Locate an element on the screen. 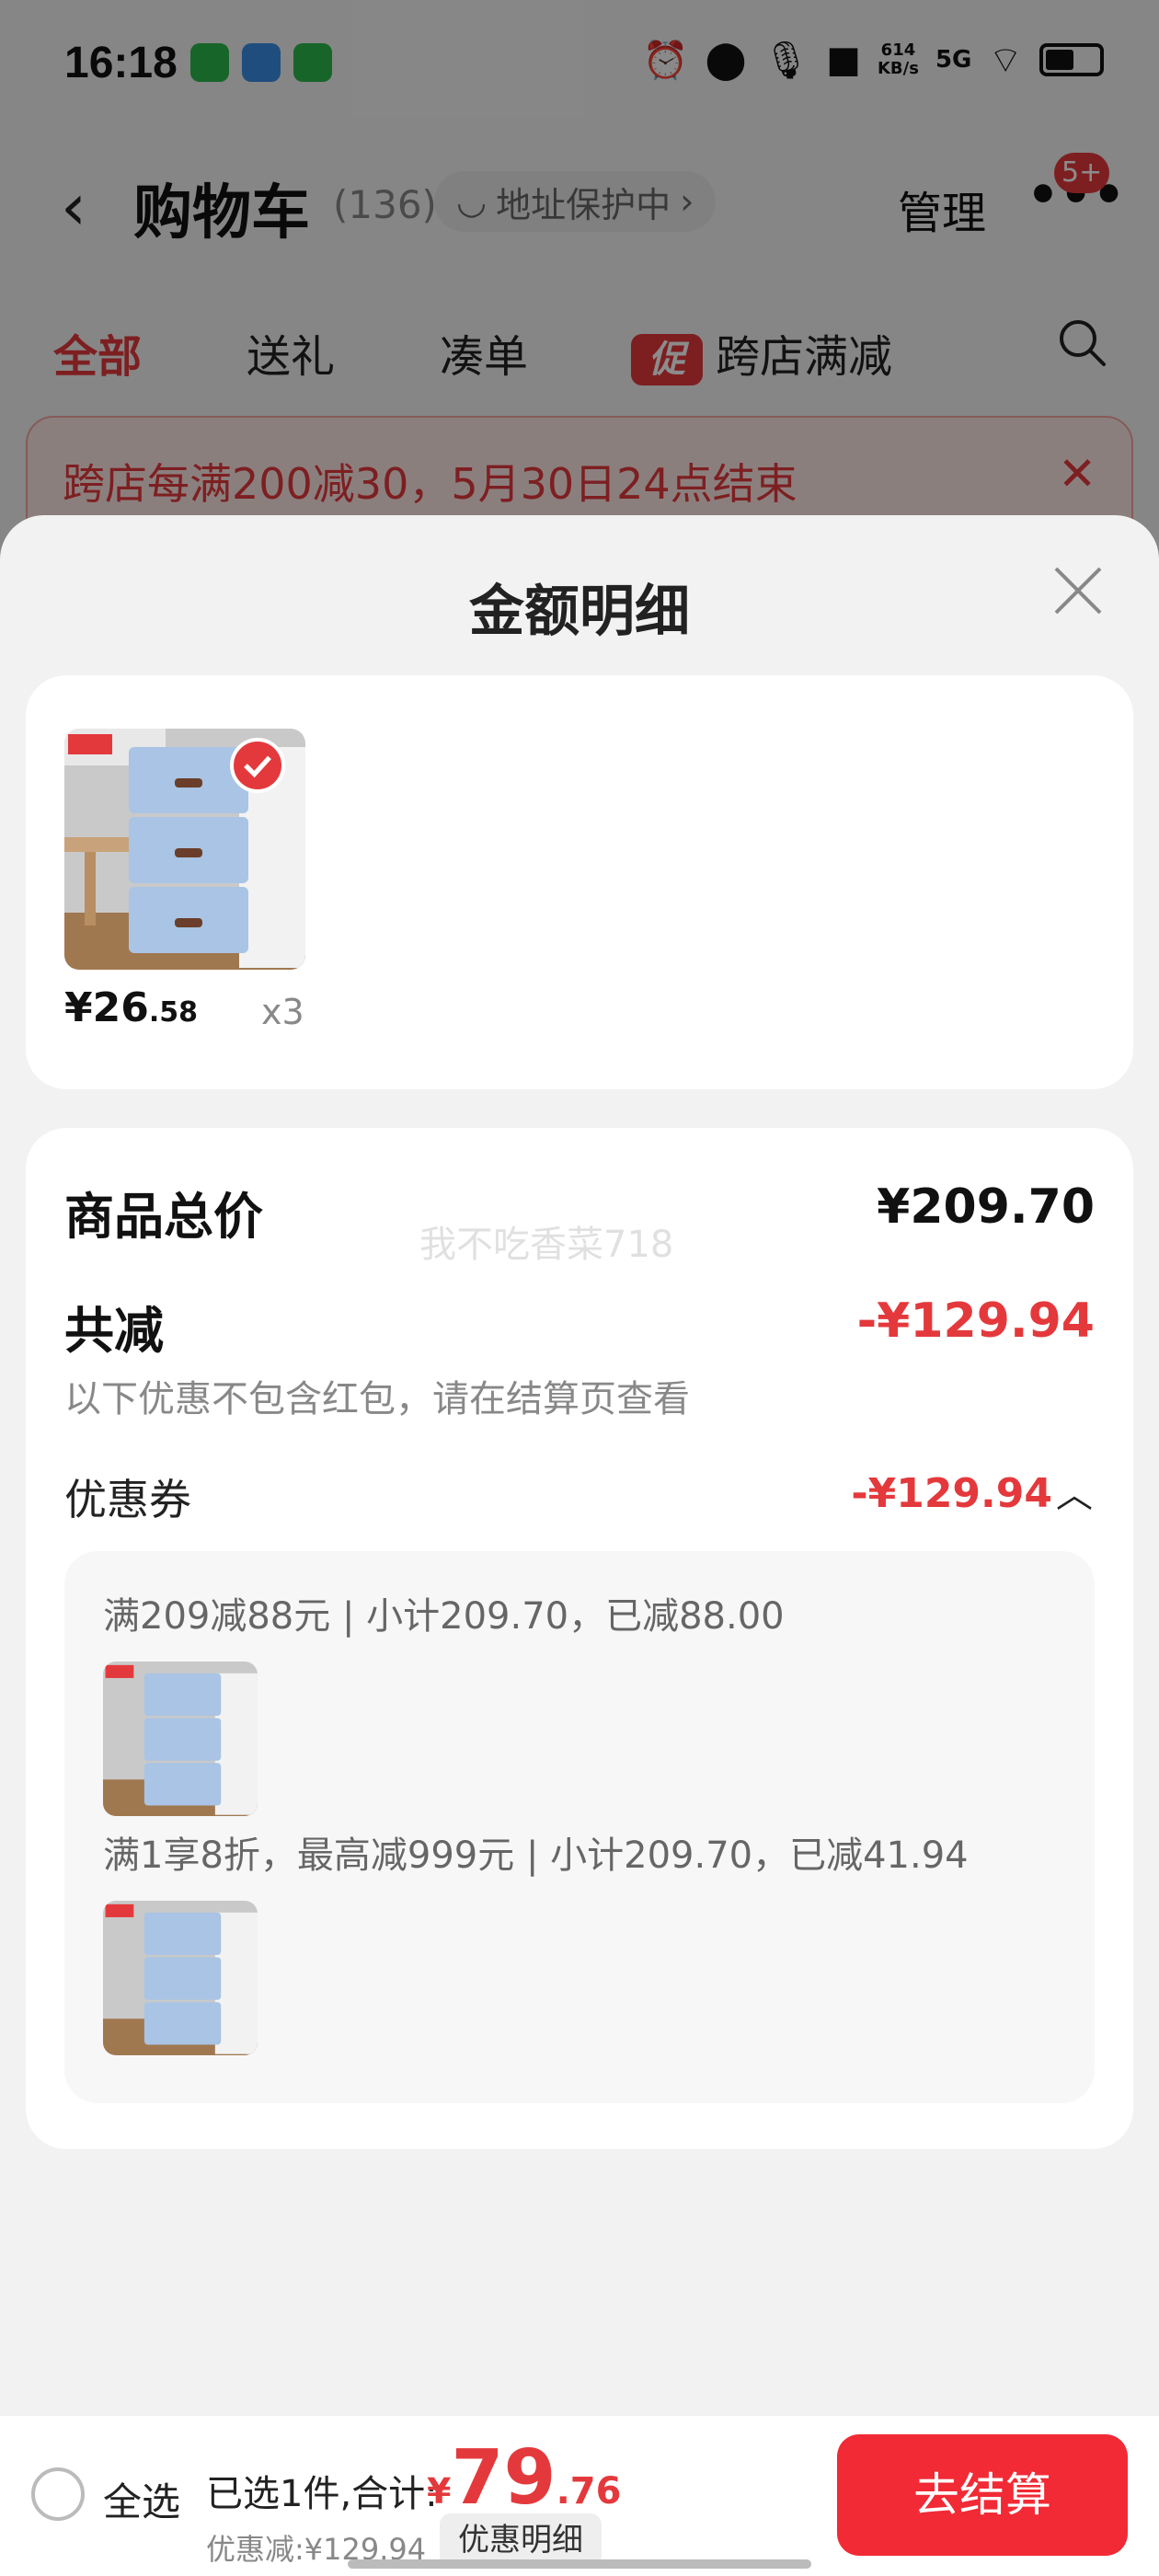 This screenshot has width=1159, height=2576. total-price-value: ¥209.70 is located at coordinates (986, 1207).